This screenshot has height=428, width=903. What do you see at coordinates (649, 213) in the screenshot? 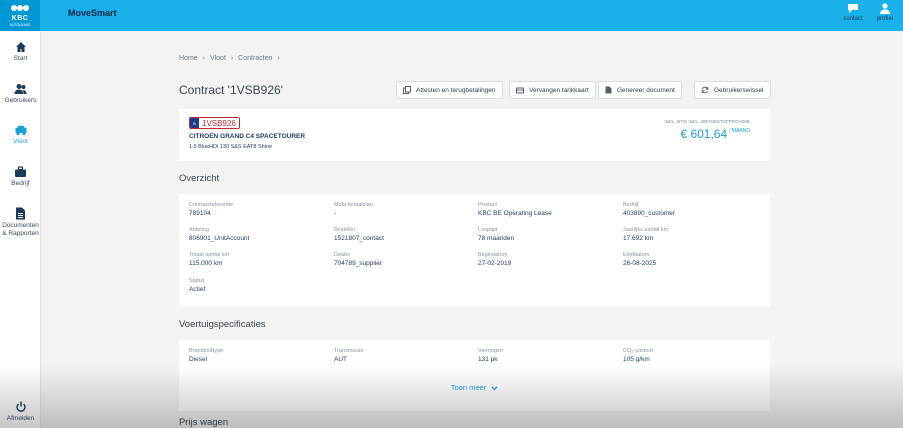
I see `field-value: 403890_customer` at bounding box center [649, 213].